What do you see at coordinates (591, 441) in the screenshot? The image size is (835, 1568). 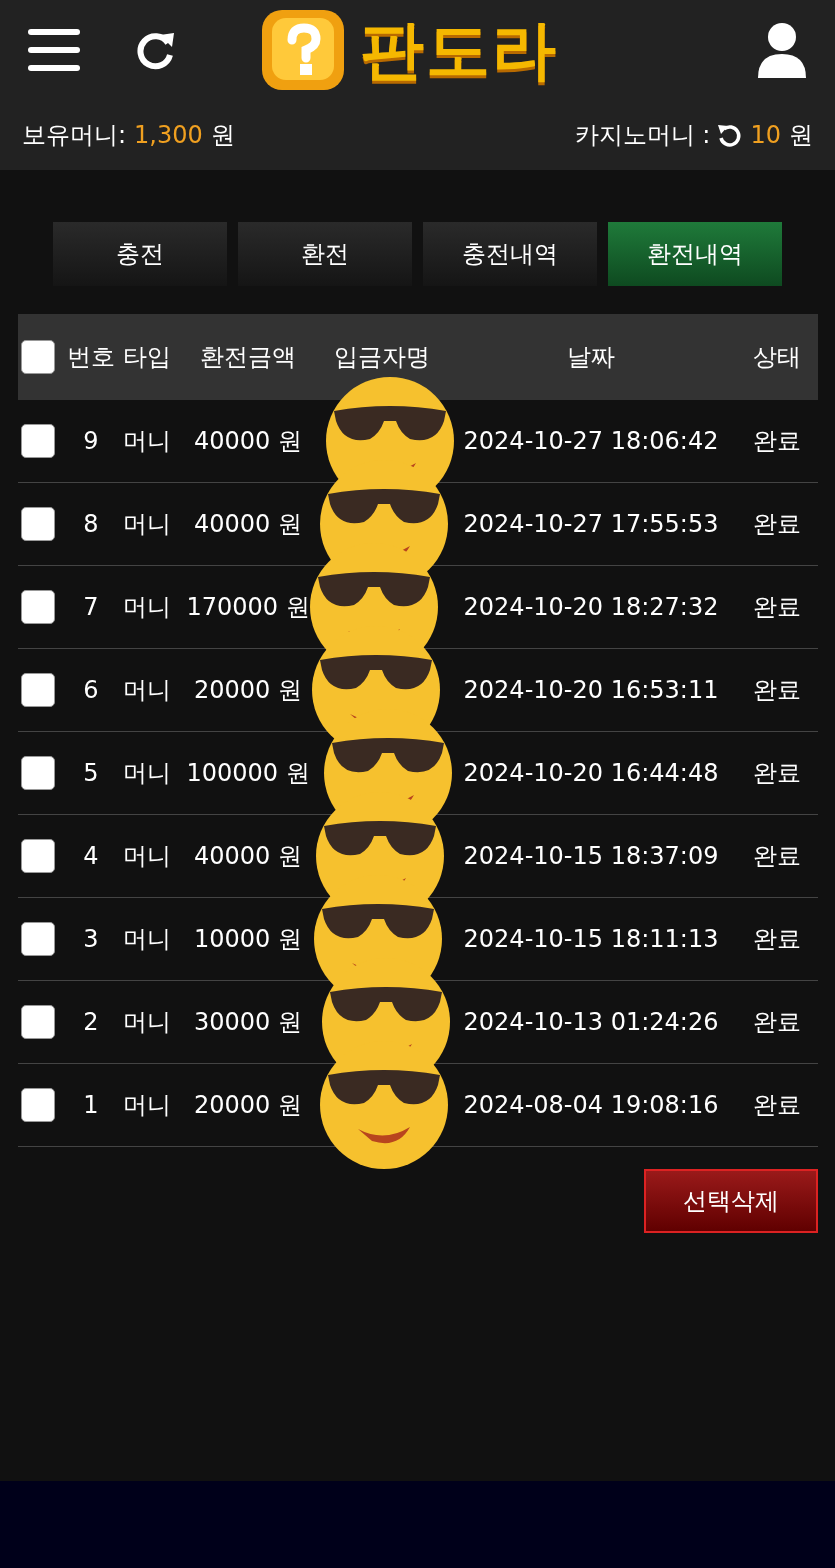 I see `table-cell-text: 2024-10-27 18:06:42` at bounding box center [591, 441].